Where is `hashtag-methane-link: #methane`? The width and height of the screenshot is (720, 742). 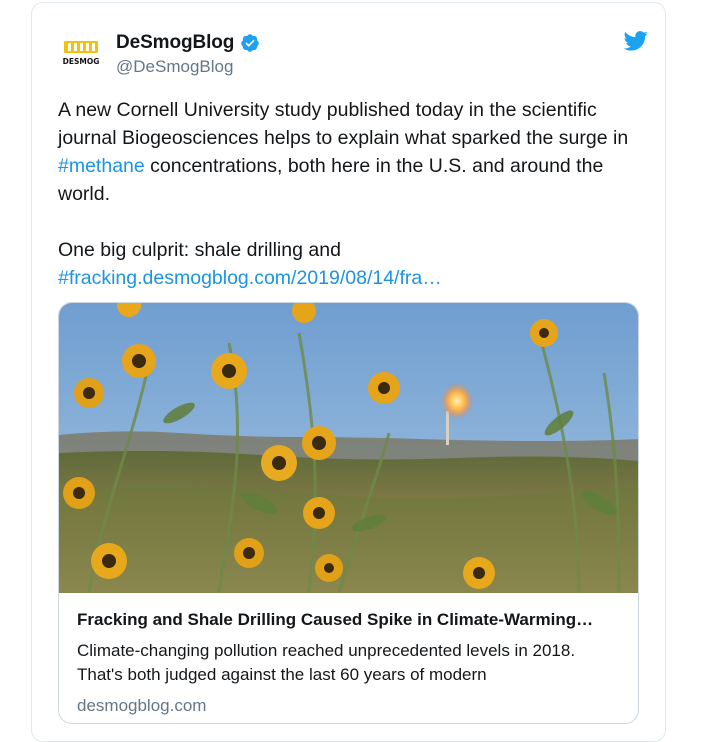 hashtag-methane-link: #methane is located at coordinates (101, 166).